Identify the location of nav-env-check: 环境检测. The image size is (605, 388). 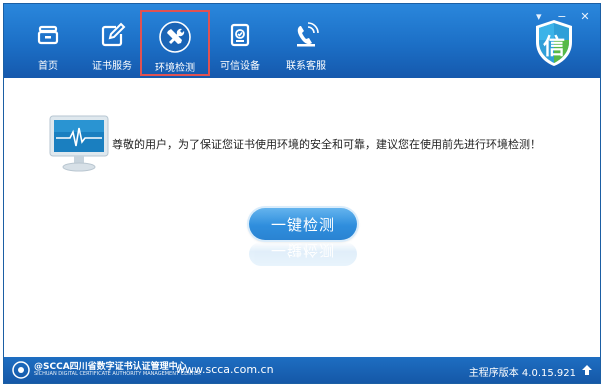
(175, 43).